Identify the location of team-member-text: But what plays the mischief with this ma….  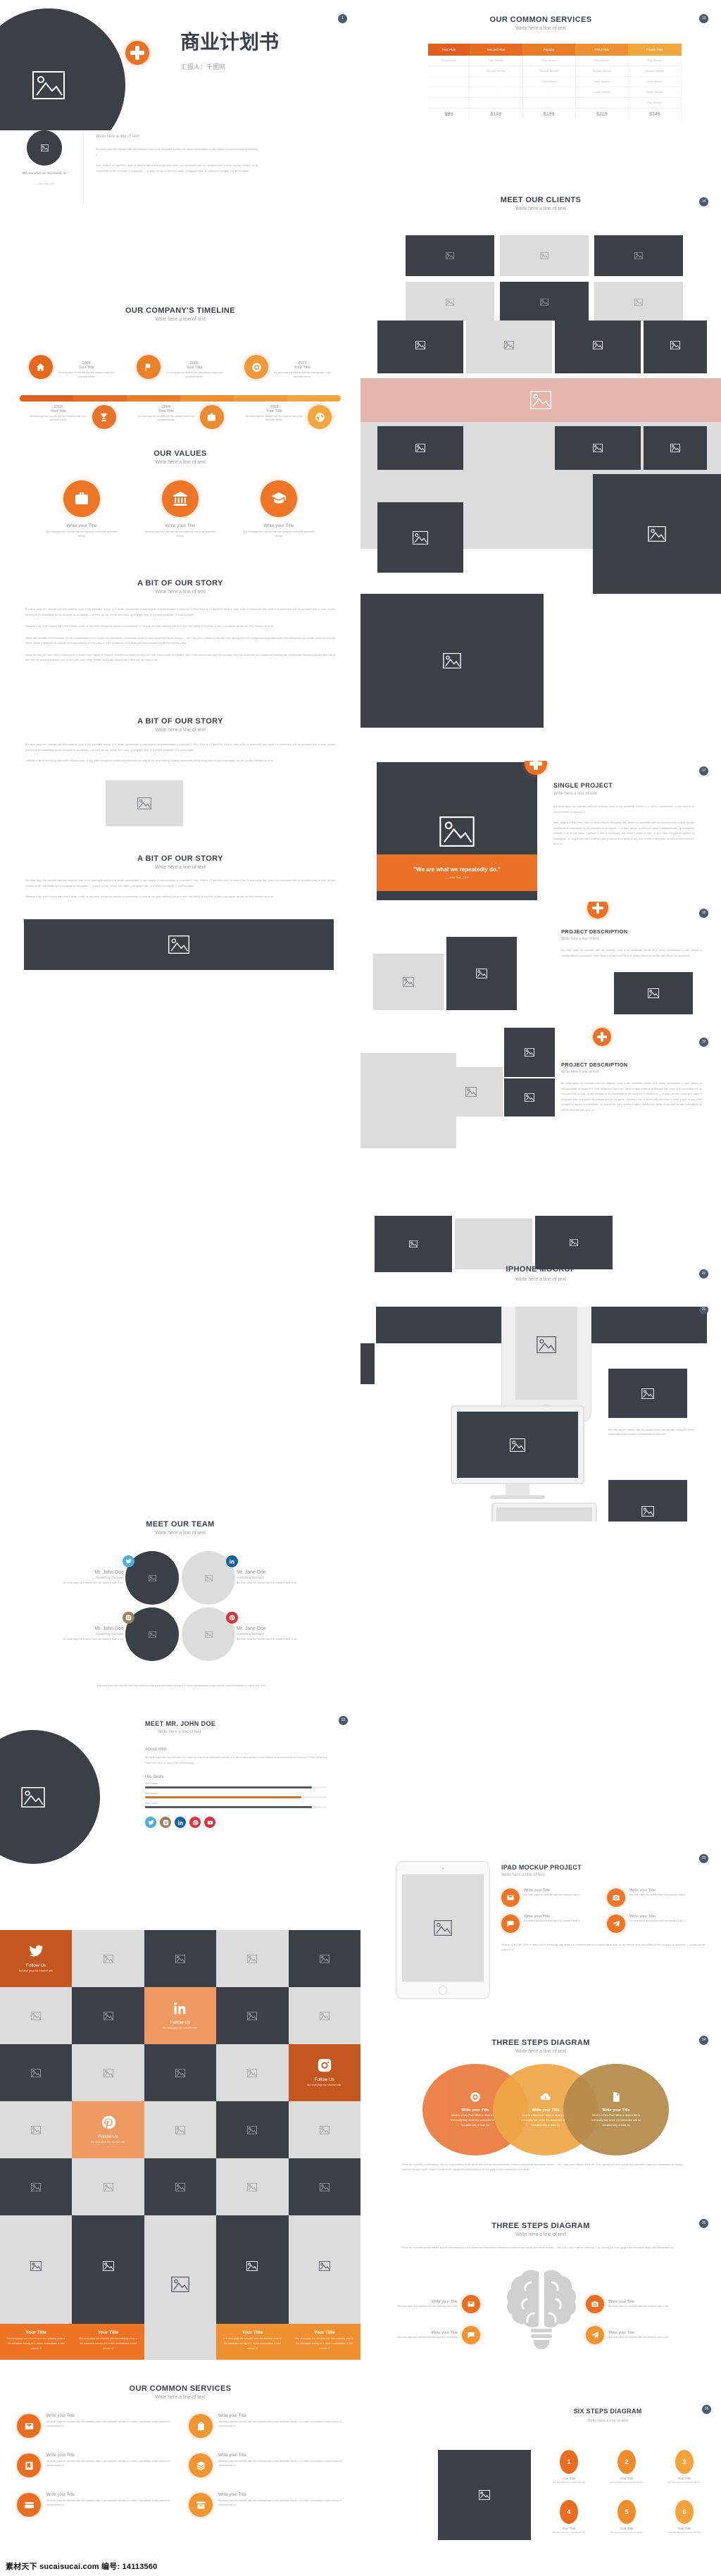
(267, 1583).